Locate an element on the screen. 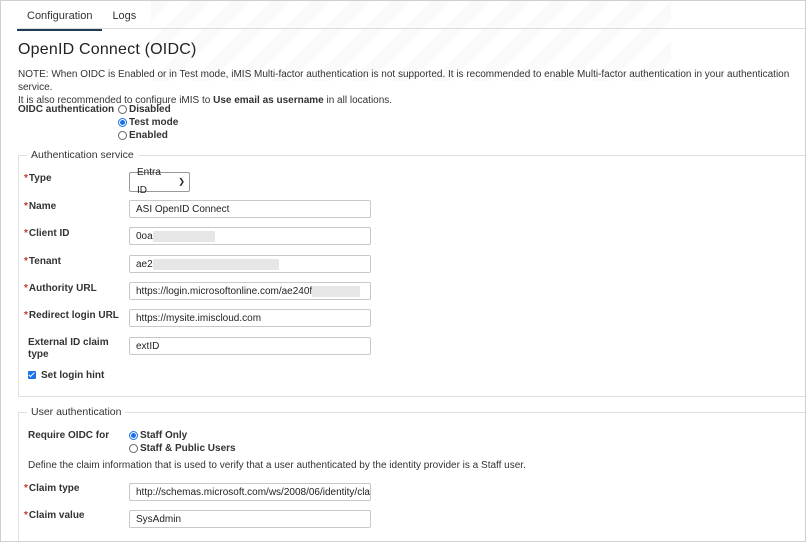 This screenshot has height=542, width=806. tenant-value: ae2 is located at coordinates (144, 264).